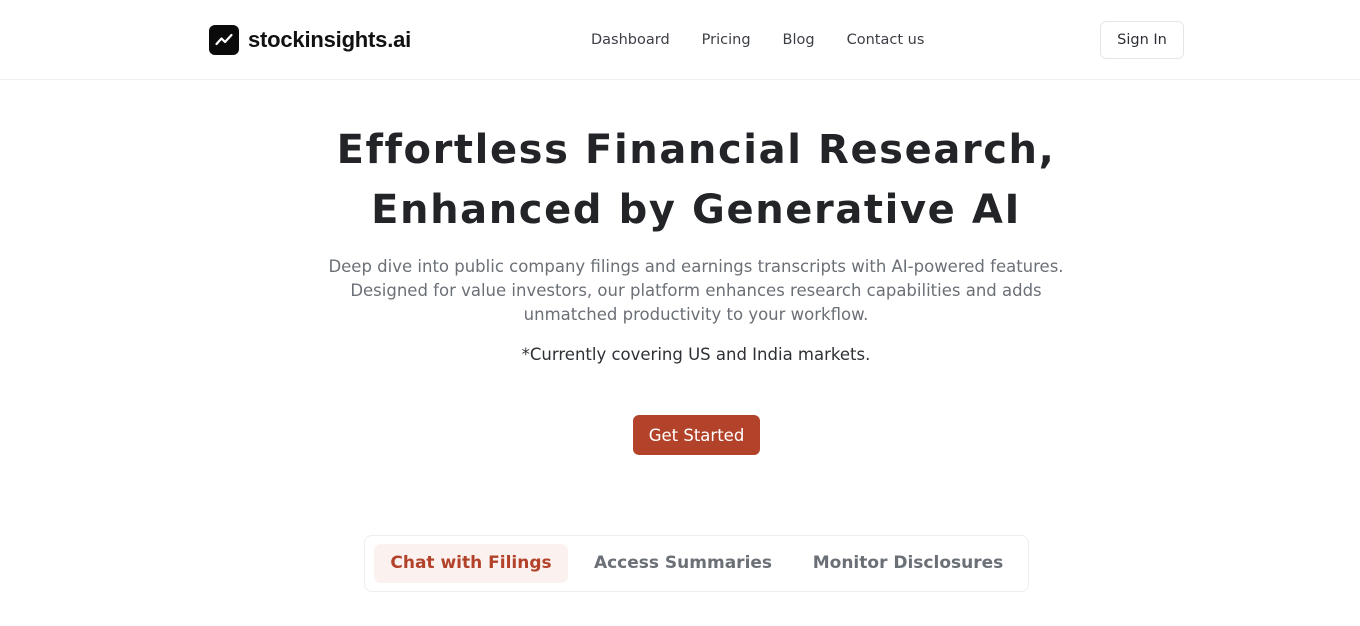 The height and width of the screenshot is (626, 1360). I want to click on brand-logo-link: stockinsights.ai, so click(310, 40).